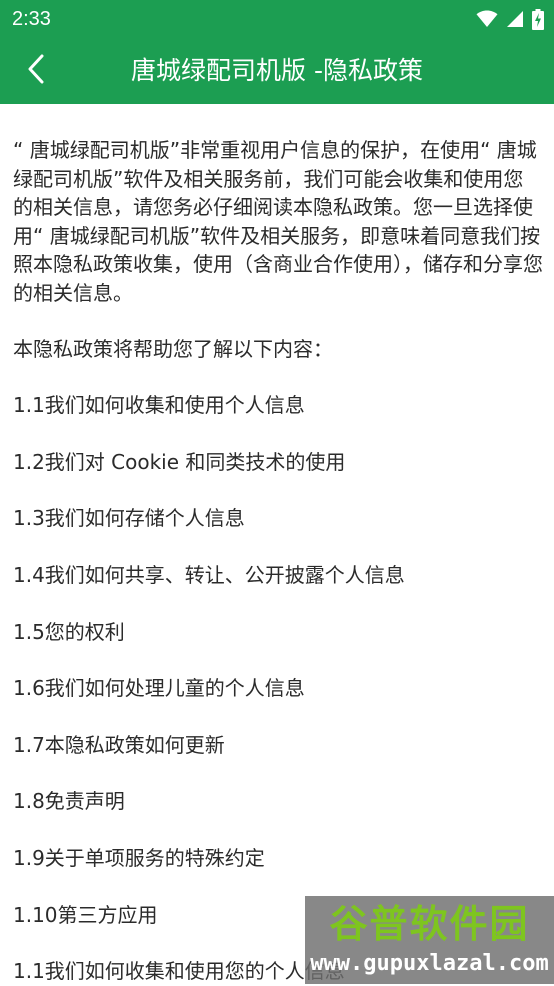 This screenshot has height=986, width=554. I want to click on toc-heading: 本隐私政策将帮助您了解以下内容：, so click(173, 348).